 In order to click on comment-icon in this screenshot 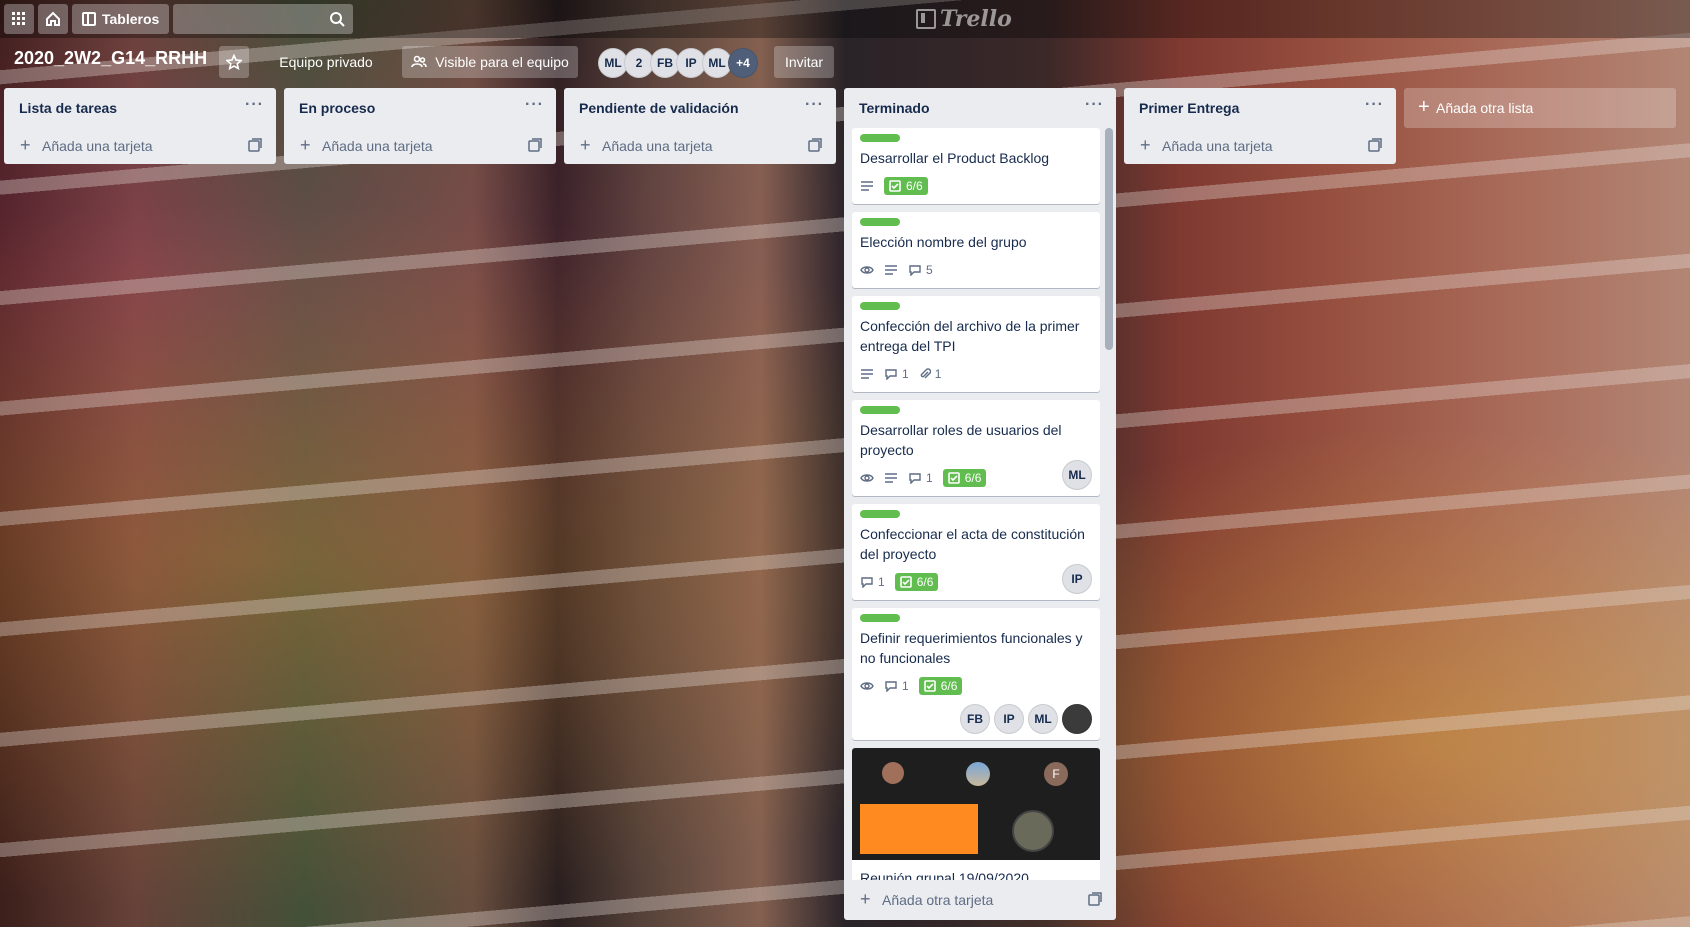, I will do `click(915, 478)`.